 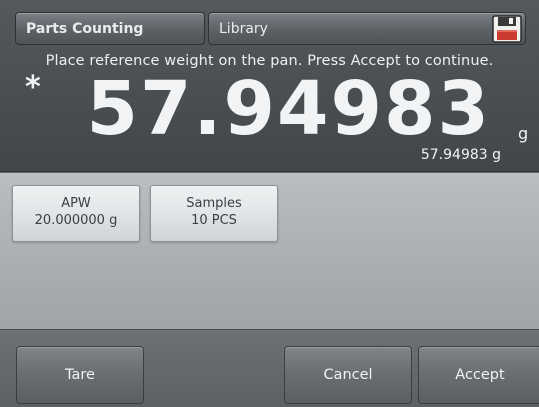 What do you see at coordinates (80, 375) in the screenshot?
I see `tare-button: Tare` at bounding box center [80, 375].